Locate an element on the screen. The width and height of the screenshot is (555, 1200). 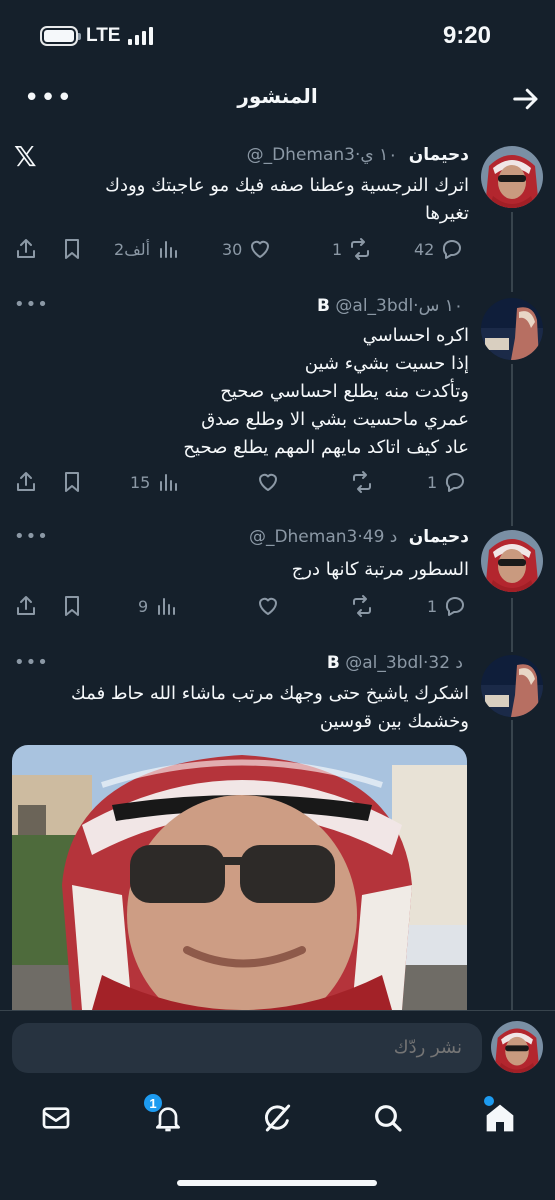
home-icon is located at coordinates (500, 1118).